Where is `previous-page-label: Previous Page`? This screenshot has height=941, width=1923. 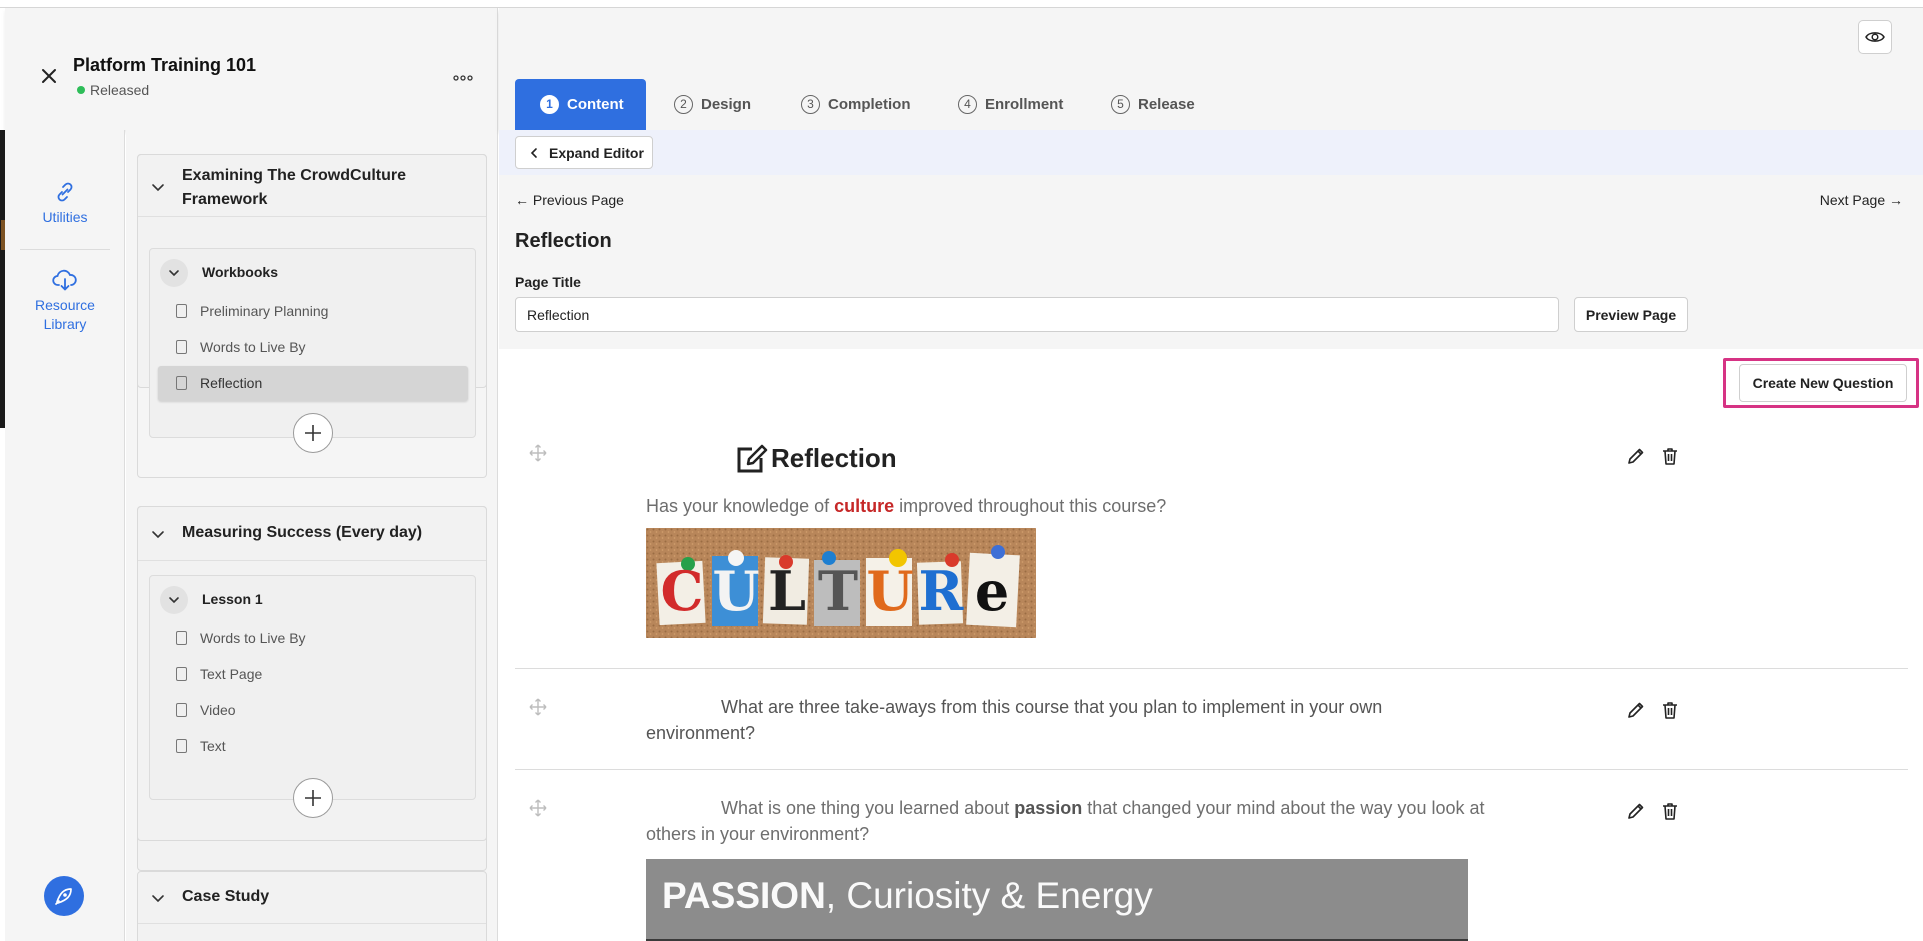 previous-page-label: Previous Page is located at coordinates (578, 200).